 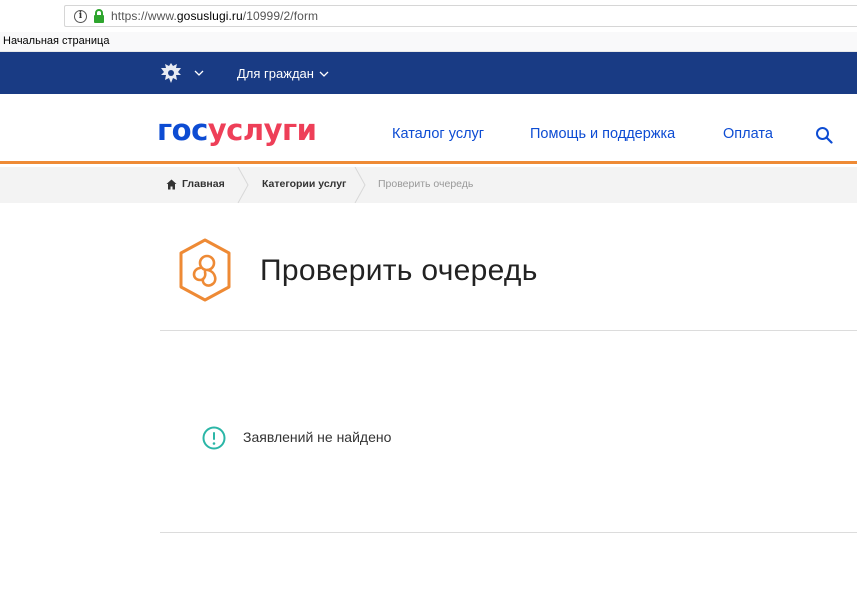 I want to click on top-navigation: Для граждан, so click(x=428, y=73).